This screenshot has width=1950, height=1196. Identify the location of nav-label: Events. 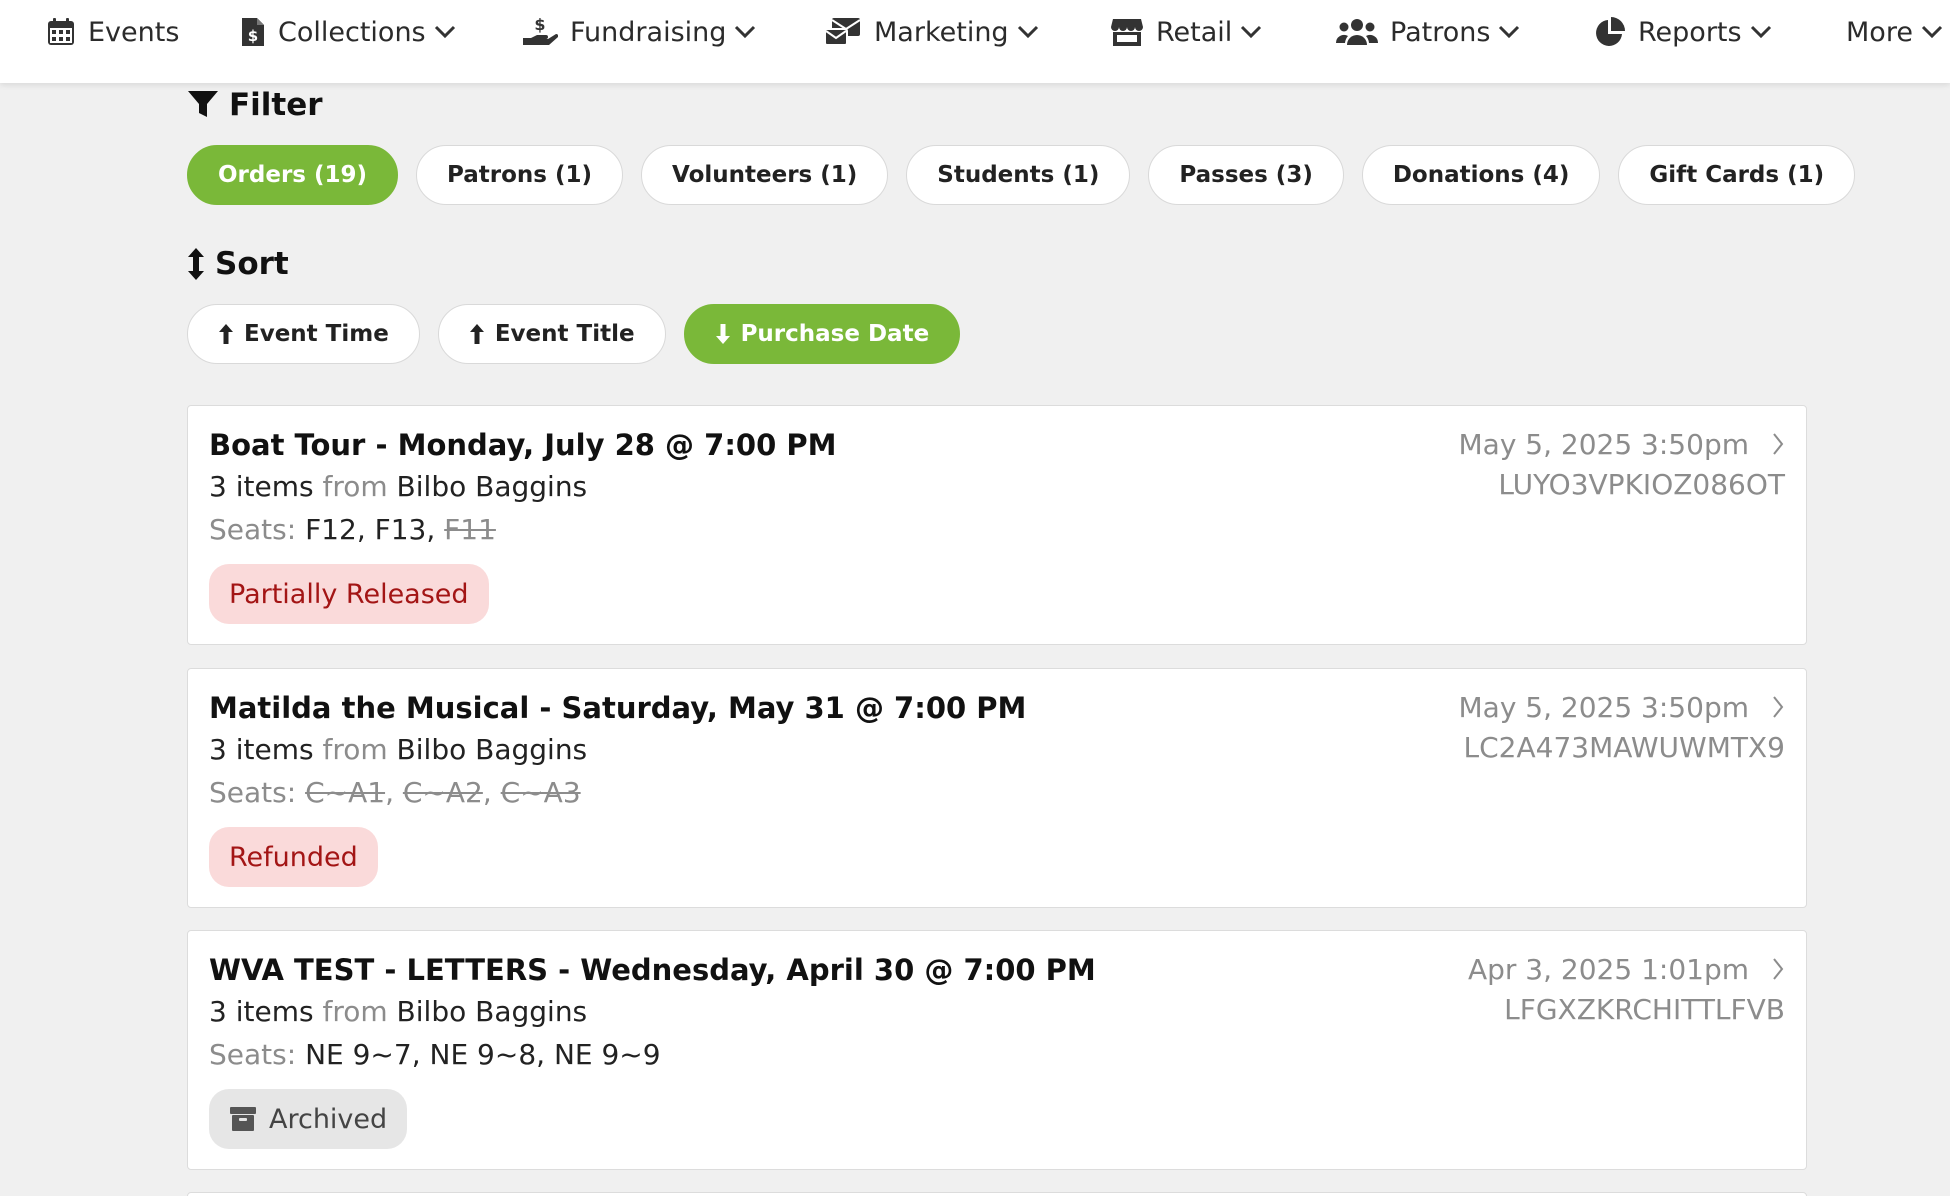
(134, 32).